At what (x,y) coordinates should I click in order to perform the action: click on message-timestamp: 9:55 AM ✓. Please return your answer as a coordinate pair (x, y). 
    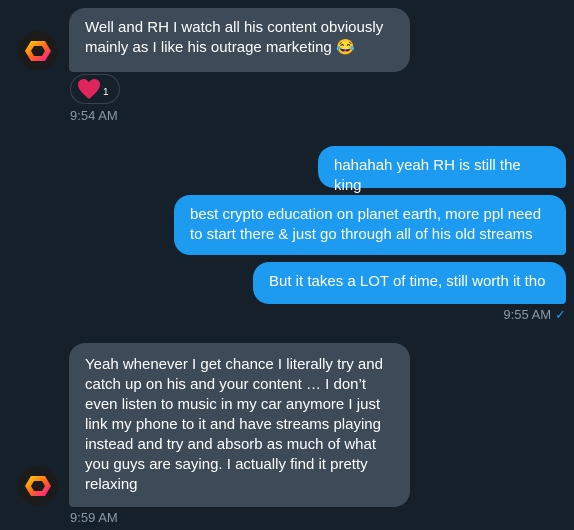
    Looking at the image, I should click on (534, 315).